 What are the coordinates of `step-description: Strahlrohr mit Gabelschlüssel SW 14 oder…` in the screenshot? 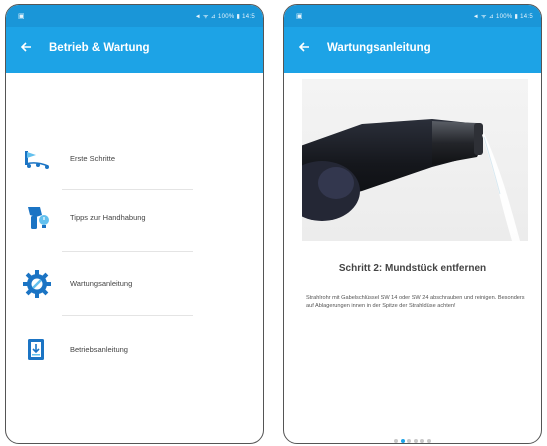 It's located at (415, 302).